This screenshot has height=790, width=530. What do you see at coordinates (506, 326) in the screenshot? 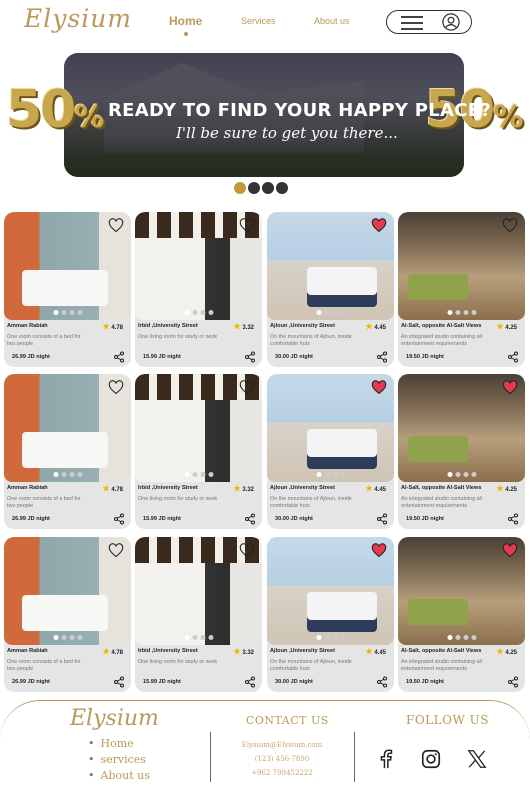
I see `listing-rating: ★ 4.25` at bounding box center [506, 326].